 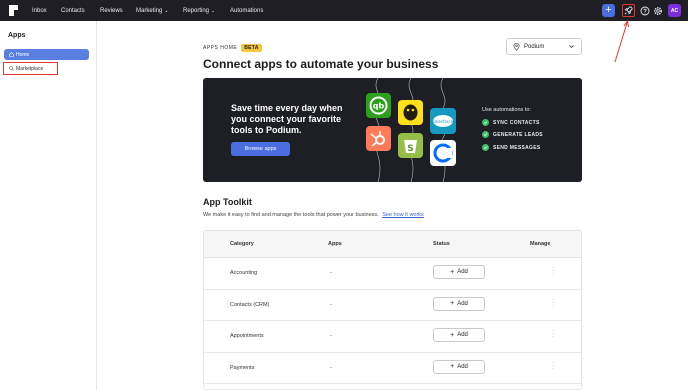 I want to click on page-eyebrow: APPS HOME BETA, so click(x=232, y=48).